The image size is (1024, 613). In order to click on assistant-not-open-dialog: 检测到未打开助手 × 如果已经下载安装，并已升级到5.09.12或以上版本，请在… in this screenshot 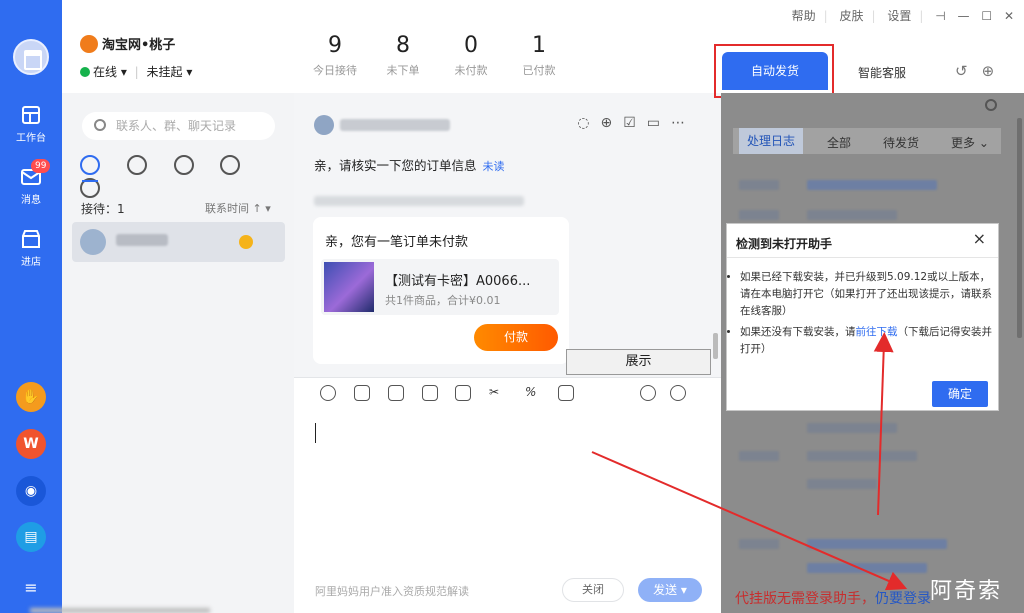, I will do `click(862, 317)`.